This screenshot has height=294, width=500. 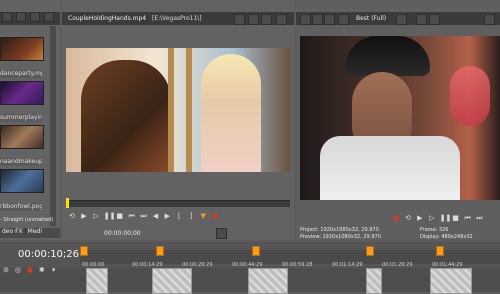 What do you see at coordinates (310, 237) in the screenshot?
I see `preview-label: Preview:` at bounding box center [310, 237].